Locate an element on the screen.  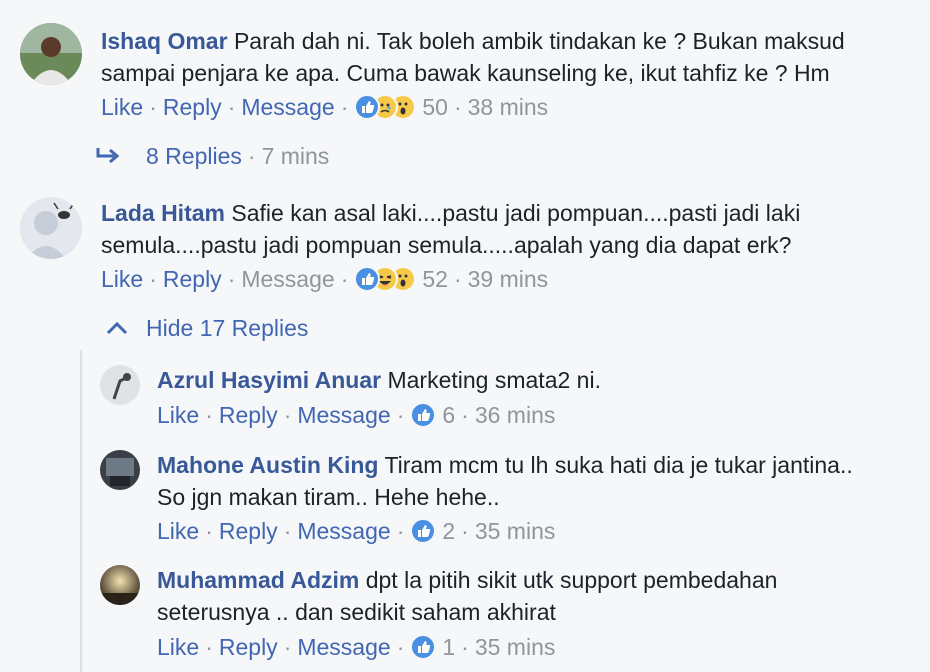
reaction-count: 50 is located at coordinates (435, 107).